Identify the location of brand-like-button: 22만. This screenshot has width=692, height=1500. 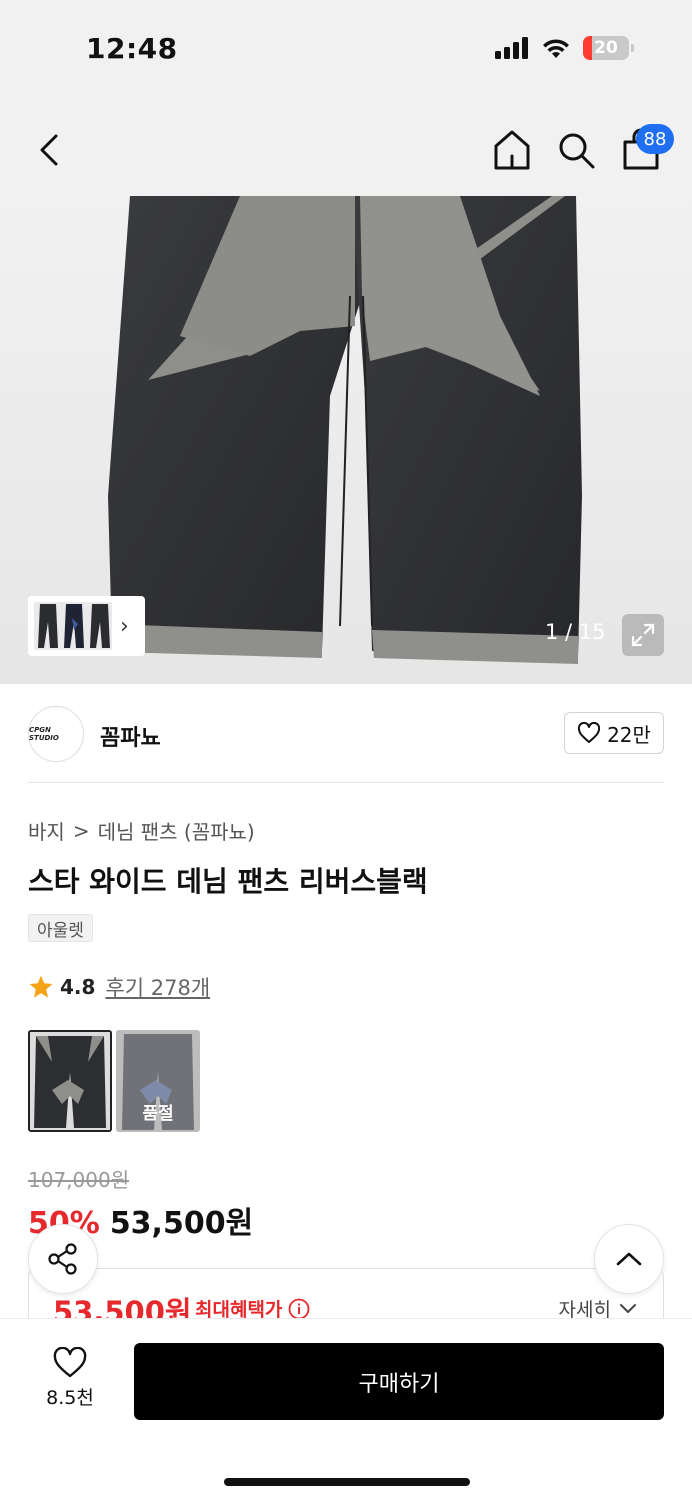
(614, 733).